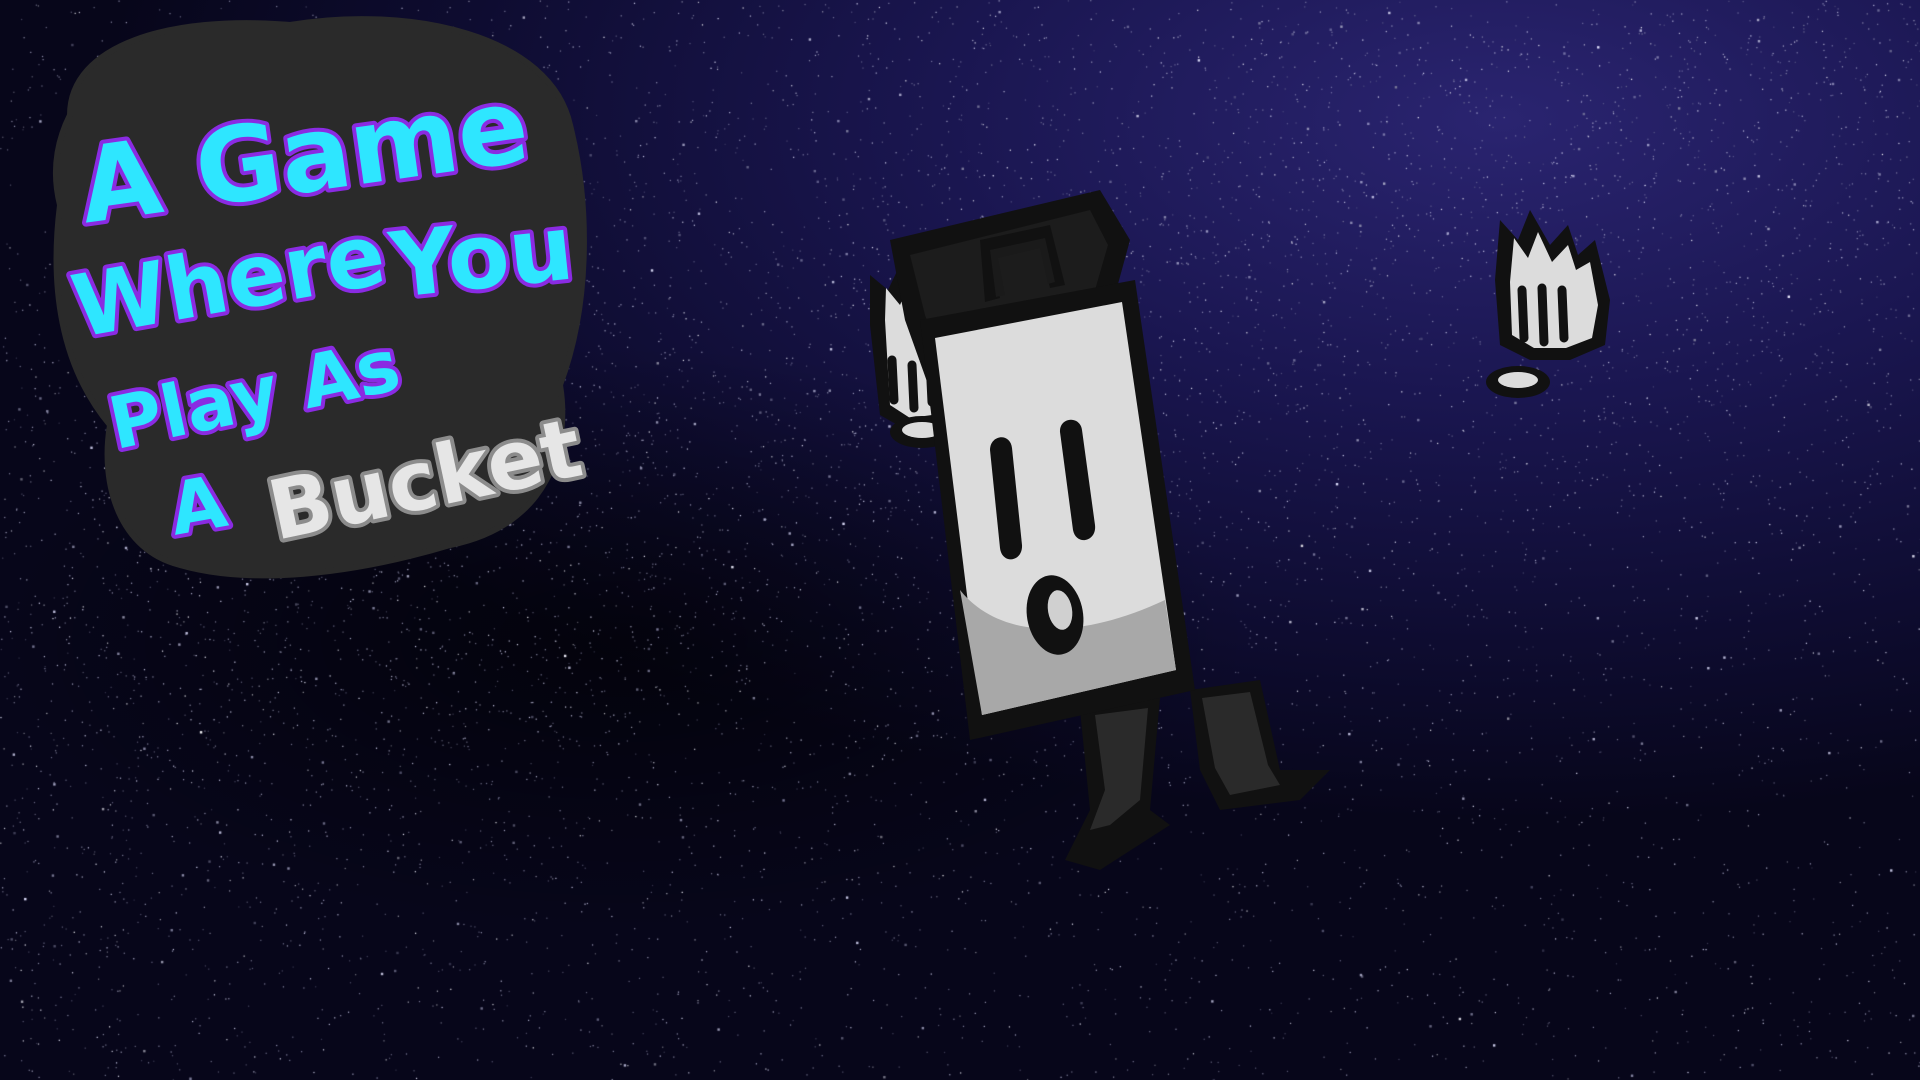 The image size is (1920, 1080). Describe the element at coordinates (481, 257) in the screenshot. I see `logo-line-you: You` at that location.